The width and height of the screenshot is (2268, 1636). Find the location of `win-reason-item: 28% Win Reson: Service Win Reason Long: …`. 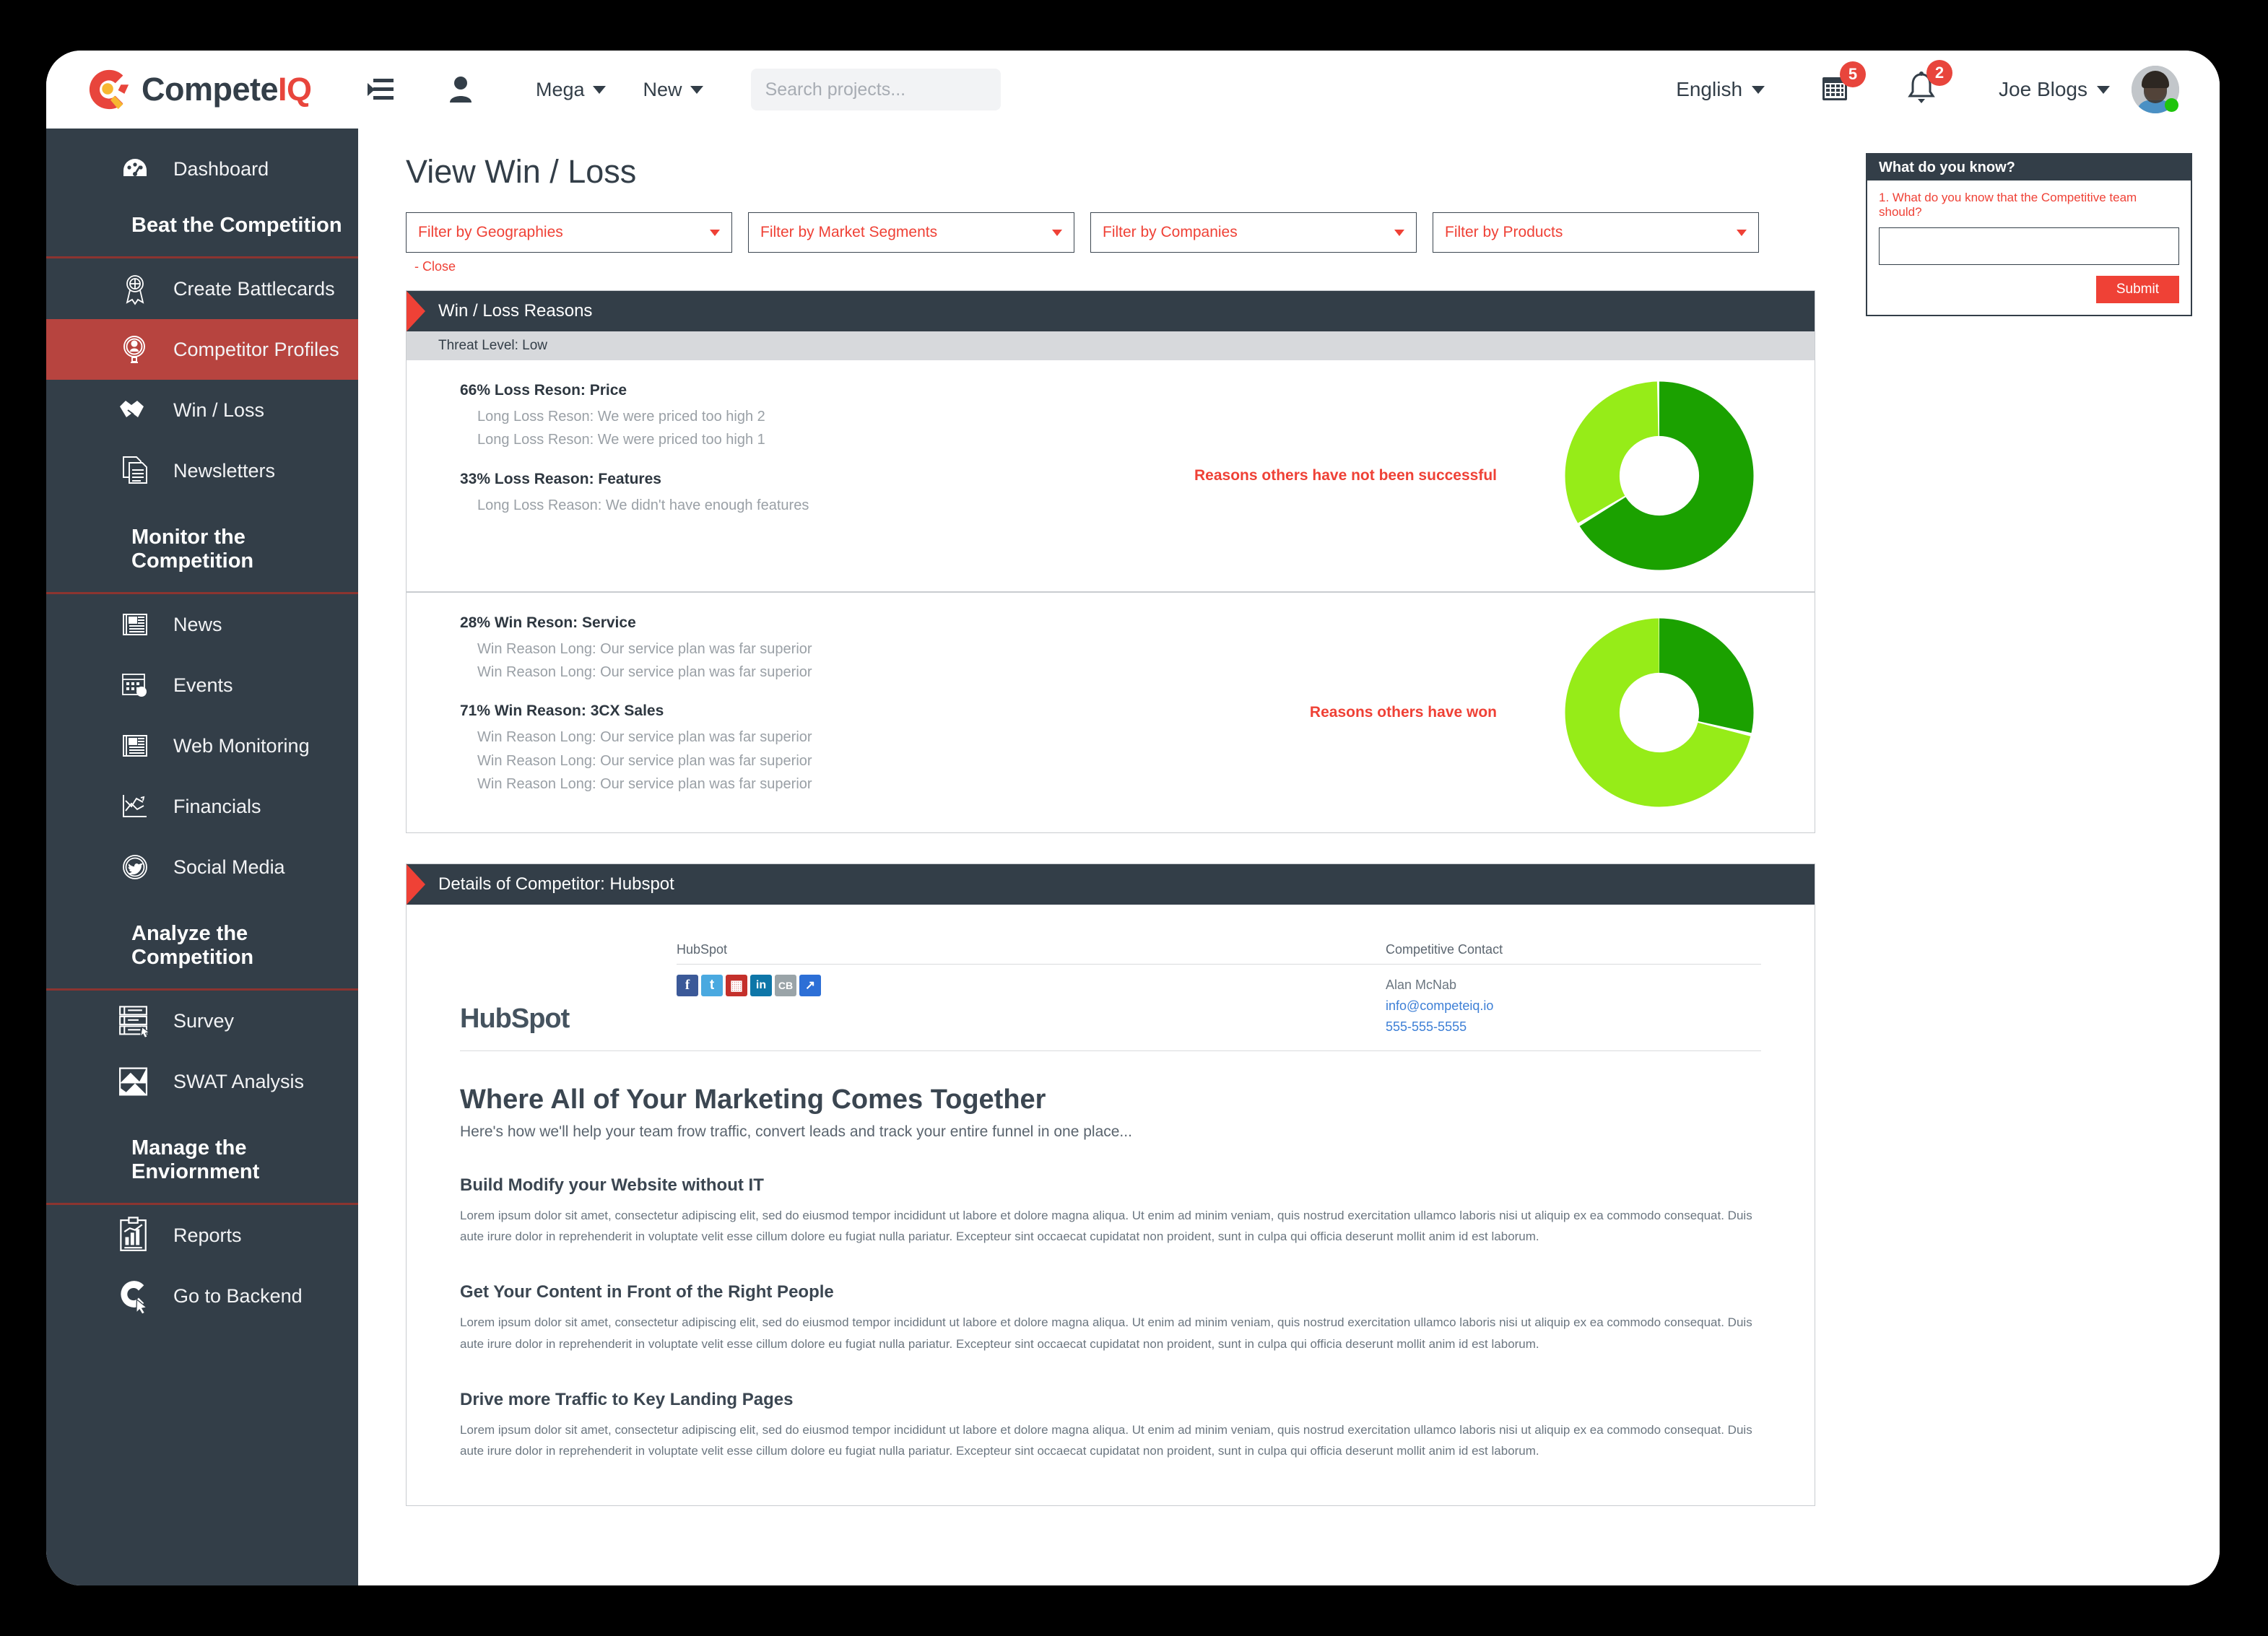

win-reason-item: 28% Win Reson: Service Win Reason Long: … is located at coordinates (808, 649).